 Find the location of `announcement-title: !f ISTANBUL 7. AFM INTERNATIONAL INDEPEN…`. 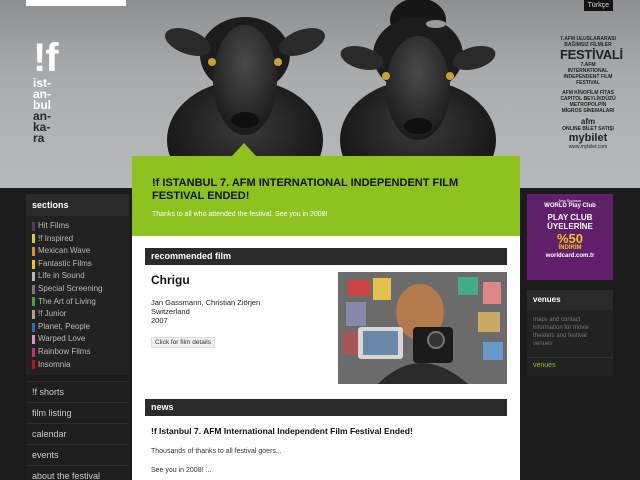

announcement-title: !f ISTANBUL 7. AFM INTERNATIONAL INDEPEN… is located at coordinates (322, 190).